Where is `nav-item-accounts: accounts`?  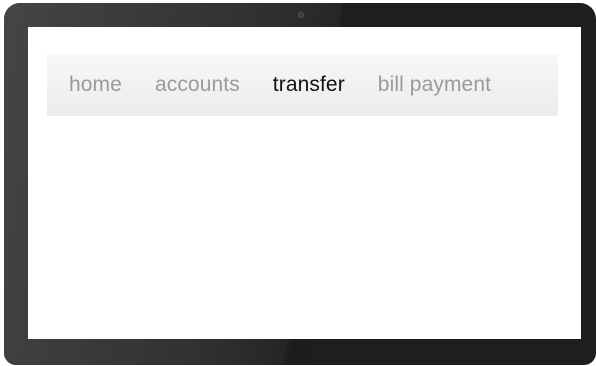 nav-item-accounts: accounts is located at coordinates (197, 85).